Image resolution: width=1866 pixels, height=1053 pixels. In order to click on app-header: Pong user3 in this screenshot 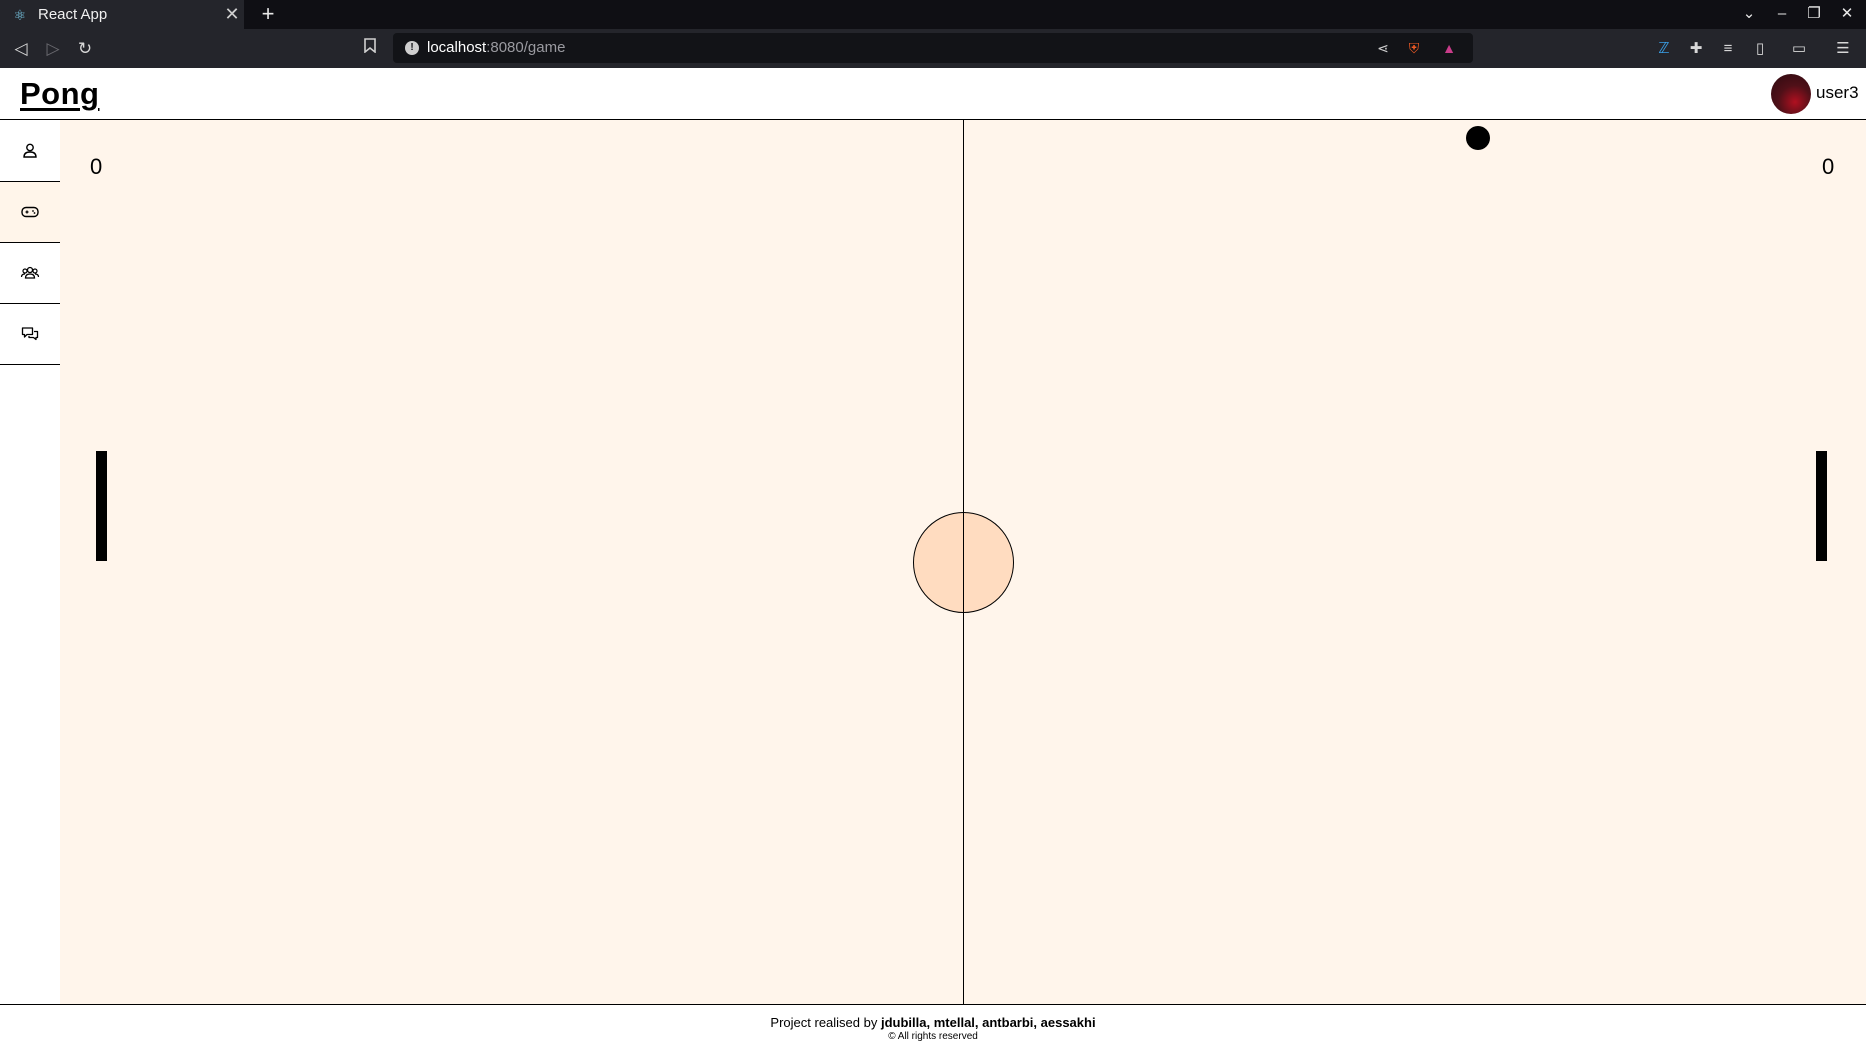, I will do `click(933, 94)`.